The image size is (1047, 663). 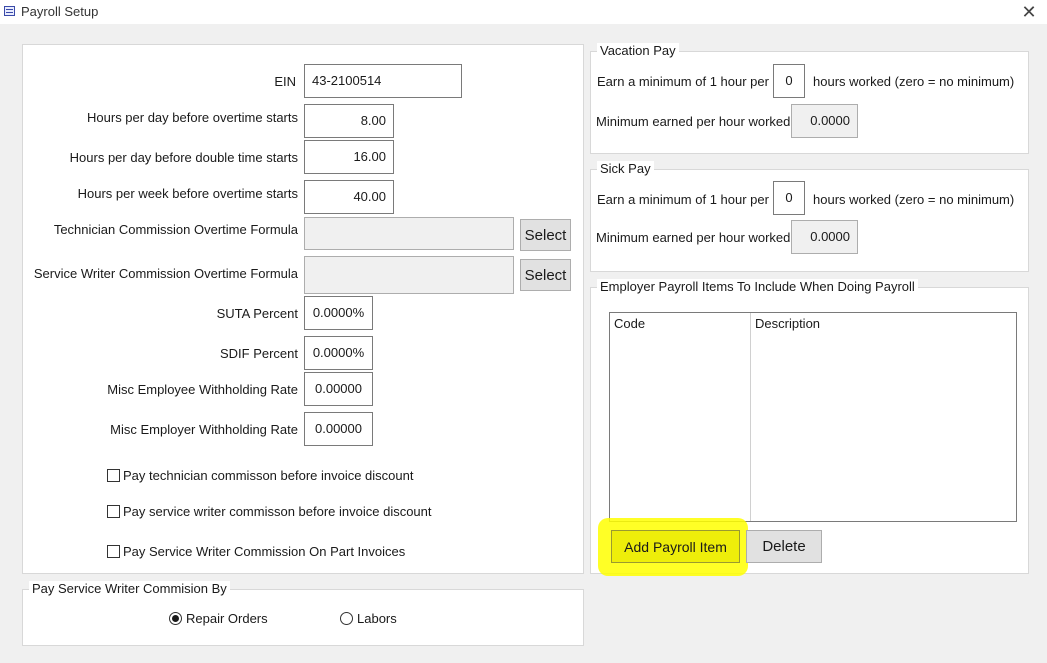 I want to click on hours-day-dt-field: 16.00, so click(x=349, y=157).